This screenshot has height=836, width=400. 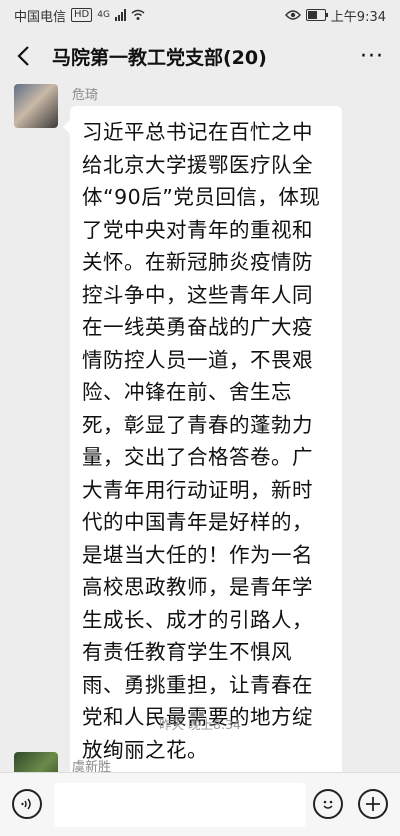 I want to click on chat-header: 马院第一教工党支部(20) ···, so click(x=200, y=56).